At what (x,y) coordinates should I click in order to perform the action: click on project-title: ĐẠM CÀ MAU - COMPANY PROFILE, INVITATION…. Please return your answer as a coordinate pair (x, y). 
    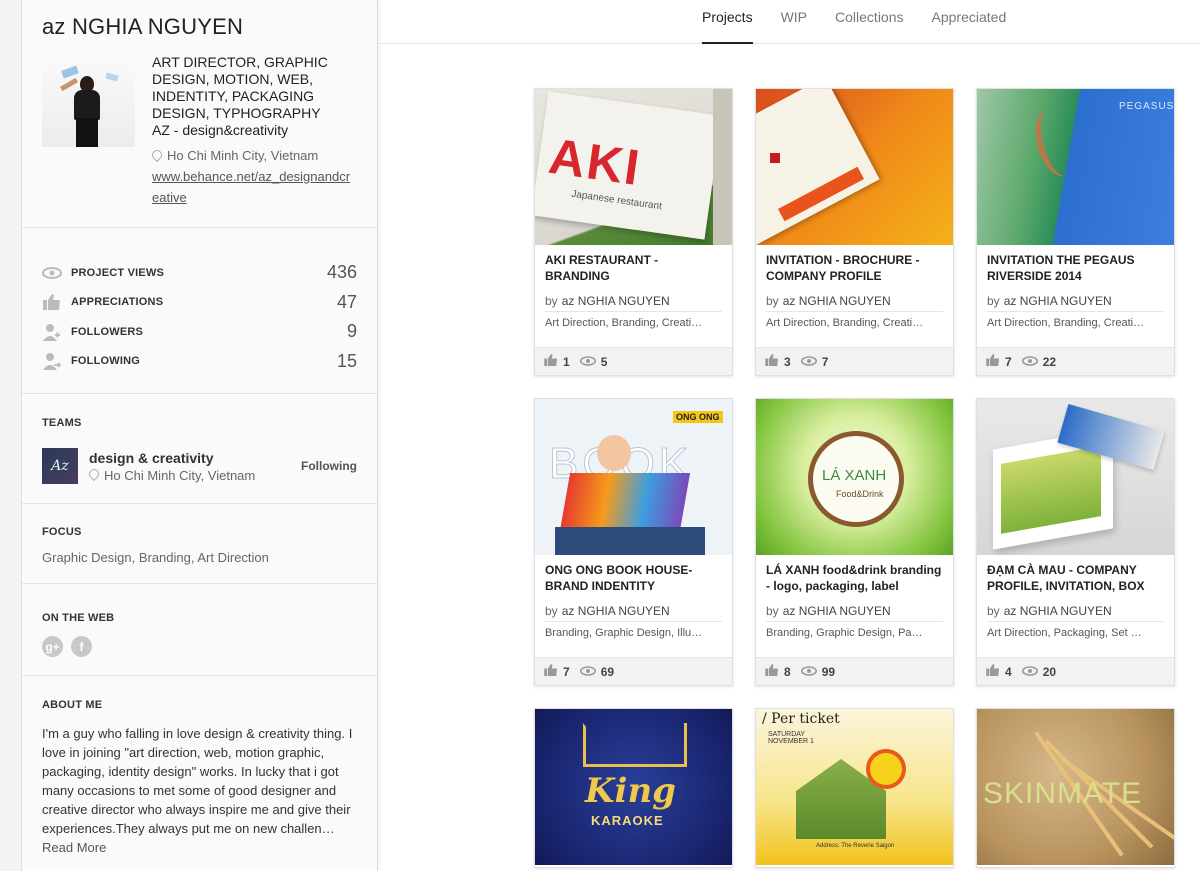
    Looking at the image, I should click on (1075, 578).